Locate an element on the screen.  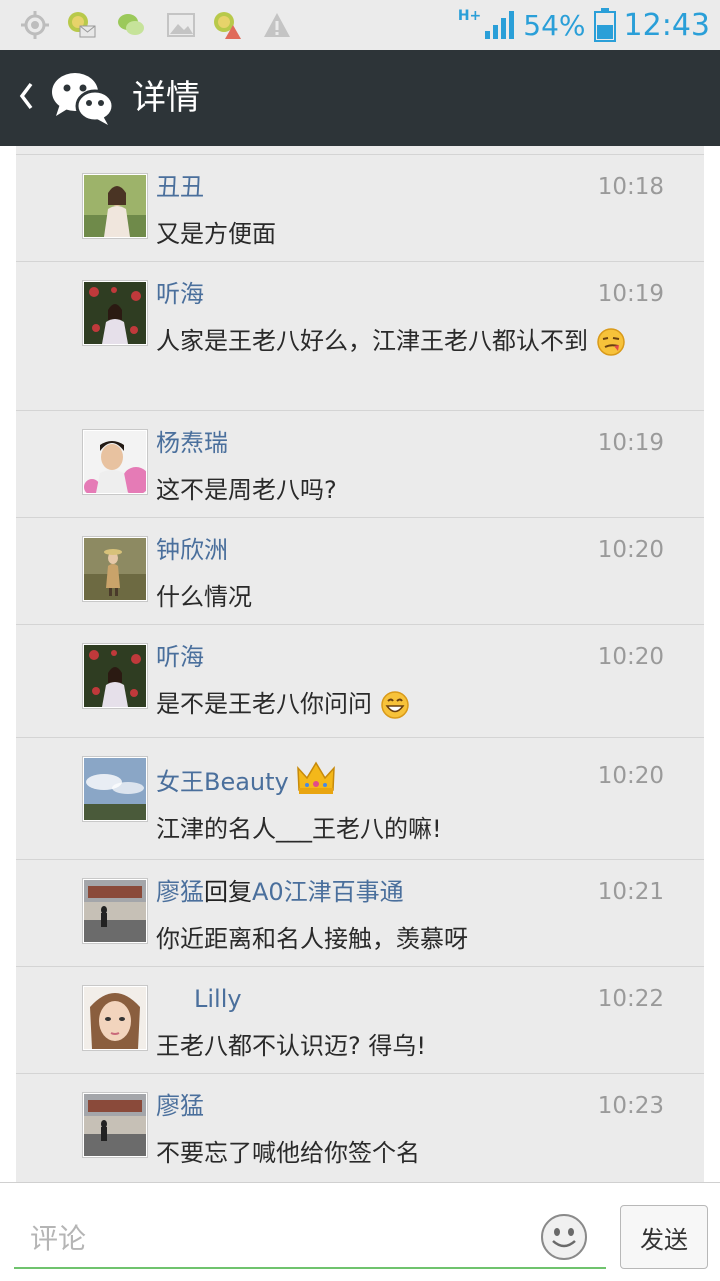
comment-item: 听海 10:20 是不是王老八你问问 is located at coordinates (360, 680).